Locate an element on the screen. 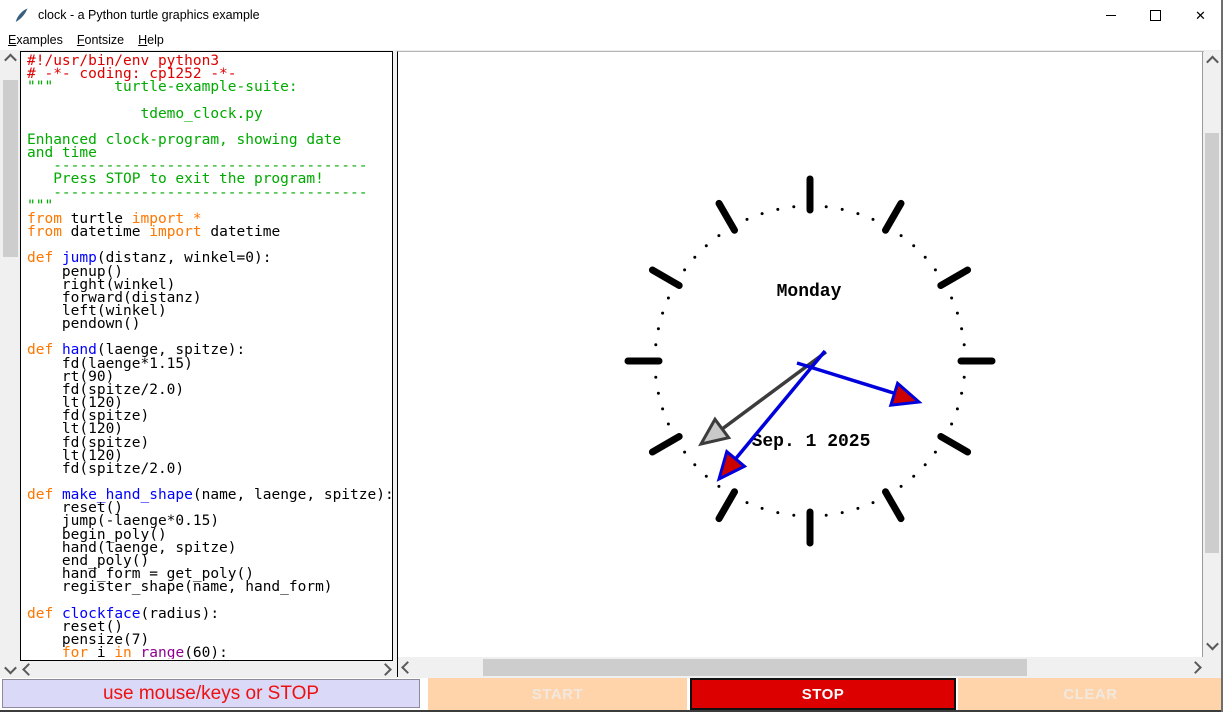  code-line: tdemo_clock.py is located at coordinates (145, 113).